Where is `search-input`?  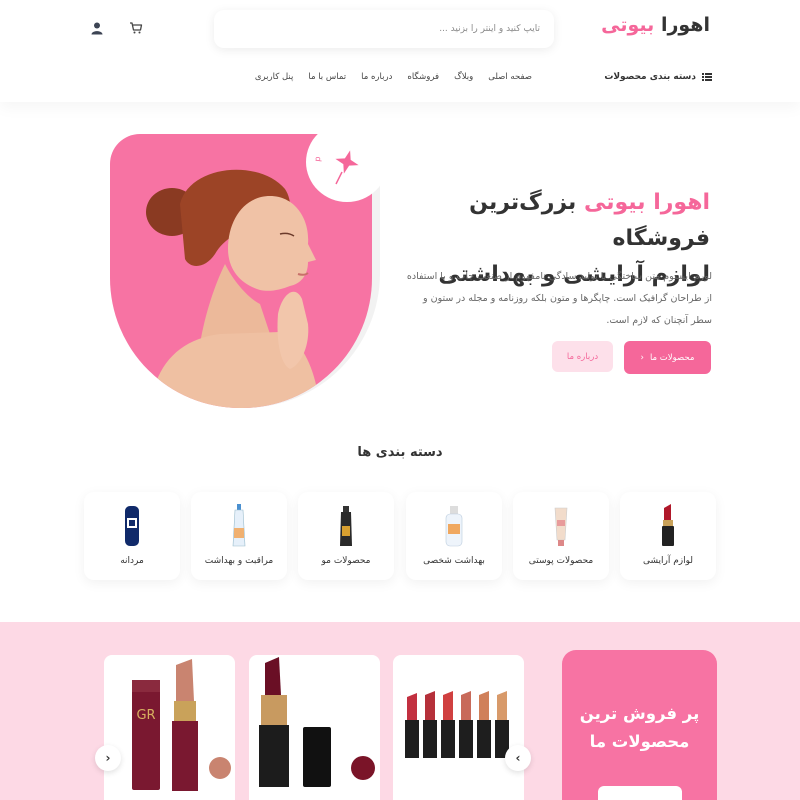 search-input is located at coordinates (384, 29).